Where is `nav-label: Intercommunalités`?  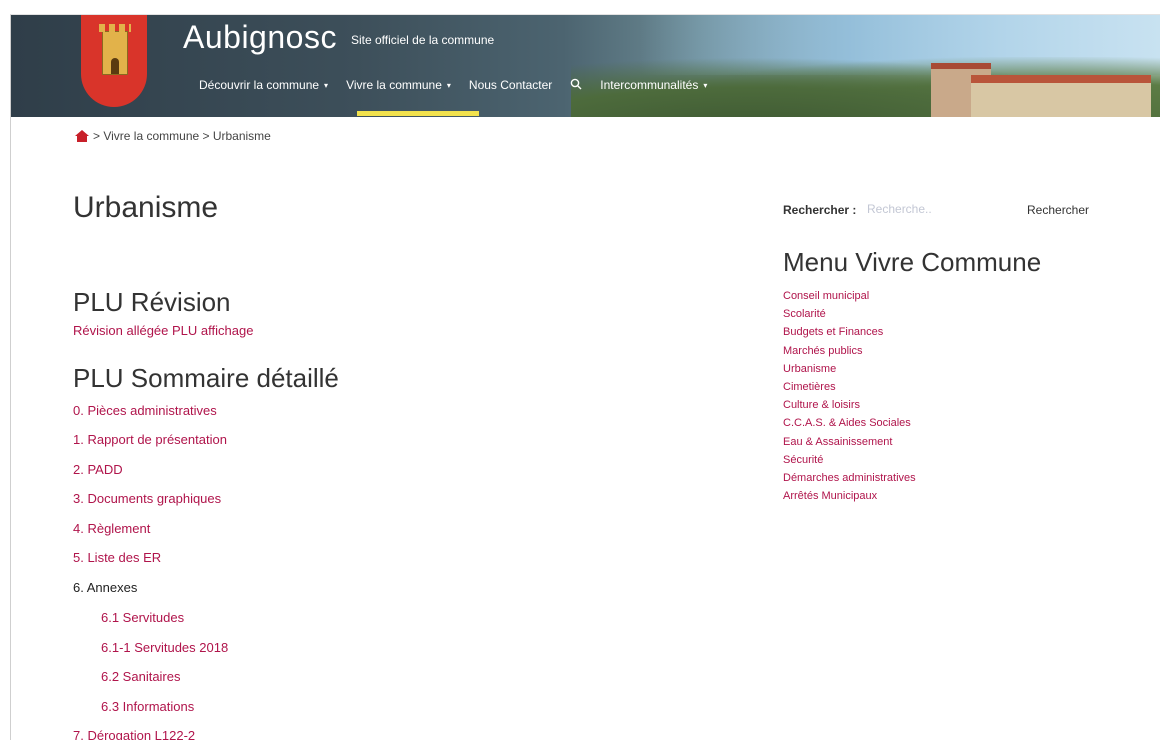
nav-label: Intercommunalités is located at coordinates (649, 85).